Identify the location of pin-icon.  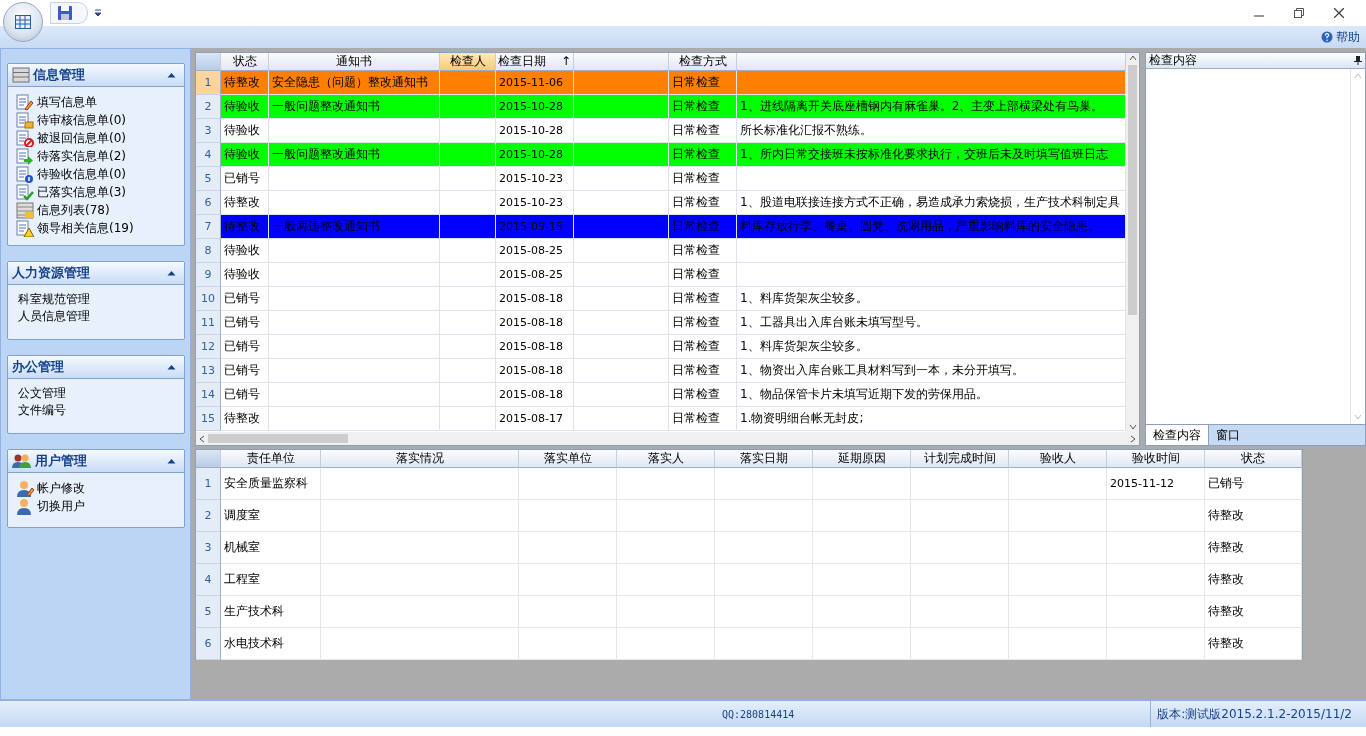
(1358, 60).